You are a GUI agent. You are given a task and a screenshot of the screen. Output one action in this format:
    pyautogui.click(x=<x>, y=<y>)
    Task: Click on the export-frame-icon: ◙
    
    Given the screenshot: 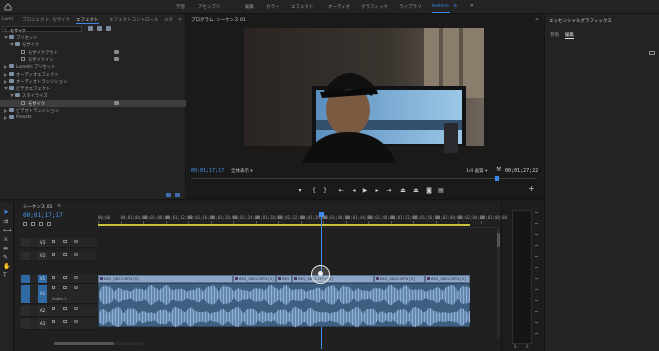 What is the action you would take?
    pyautogui.click(x=429, y=191)
    